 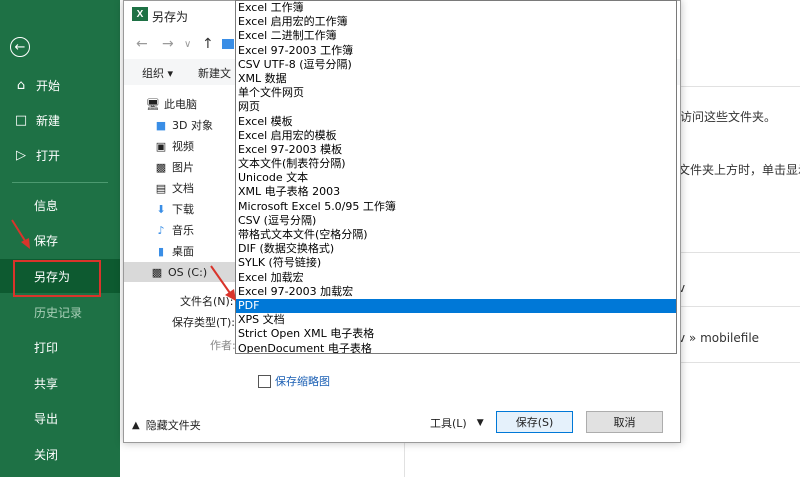 I want to click on highlight-box, so click(x=57, y=278).